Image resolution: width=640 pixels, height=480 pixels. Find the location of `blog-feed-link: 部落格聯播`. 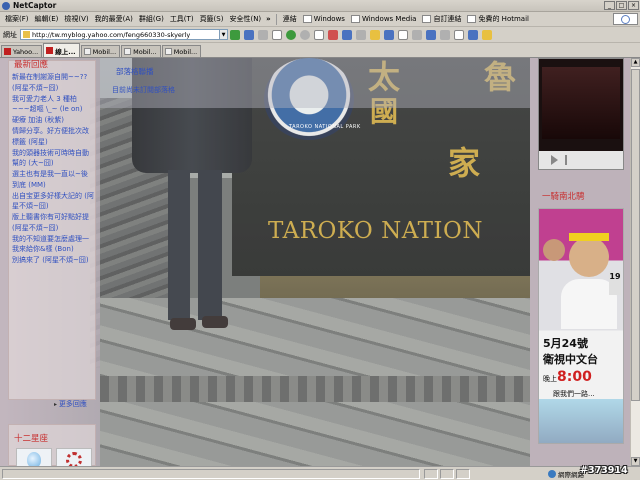

blog-feed-link: 部落格聯播 is located at coordinates (135, 71).